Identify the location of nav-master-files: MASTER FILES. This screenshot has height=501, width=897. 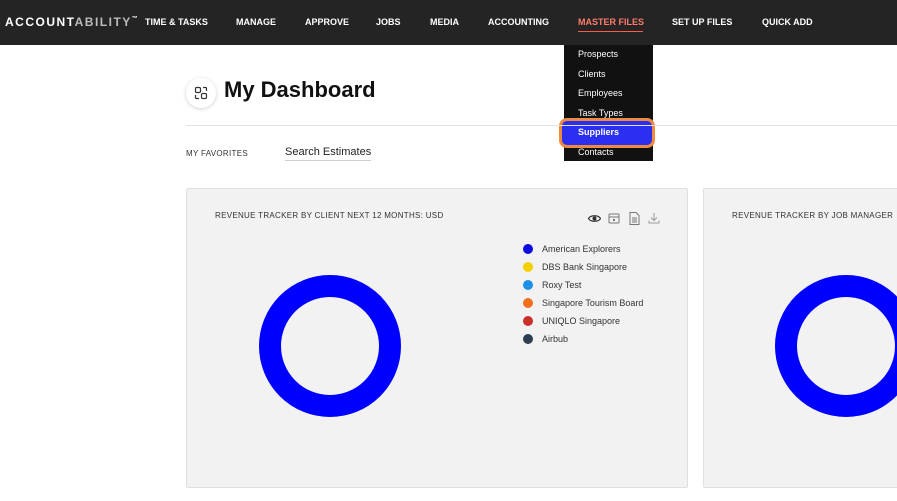
(611, 22).